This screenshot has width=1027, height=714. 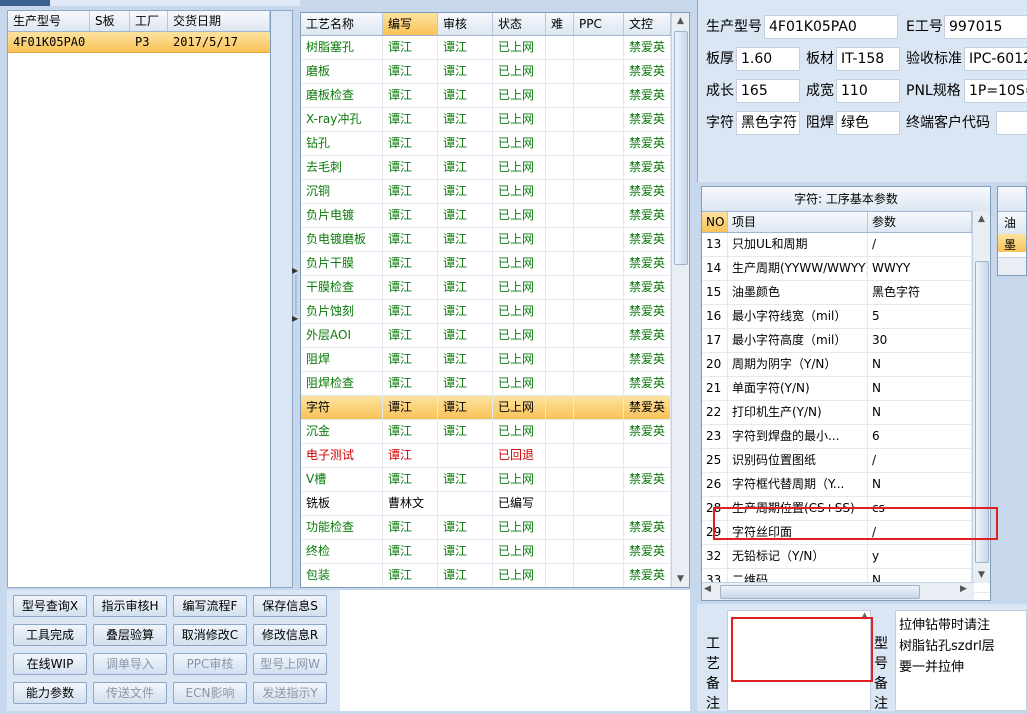 I want to click on col-ppc: PPC, so click(x=599, y=24).